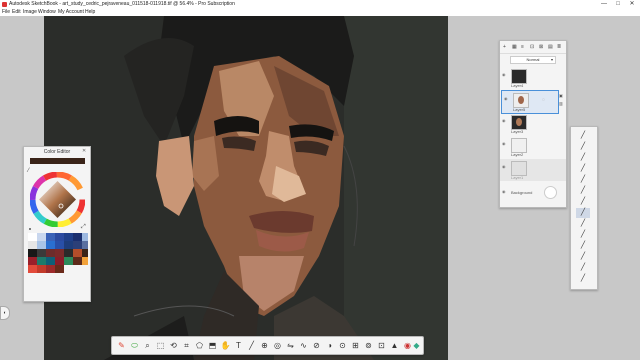  What do you see at coordinates (533, 170) in the screenshot?
I see `layer-row-1: ◉ Layer1` at bounding box center [533, 170].